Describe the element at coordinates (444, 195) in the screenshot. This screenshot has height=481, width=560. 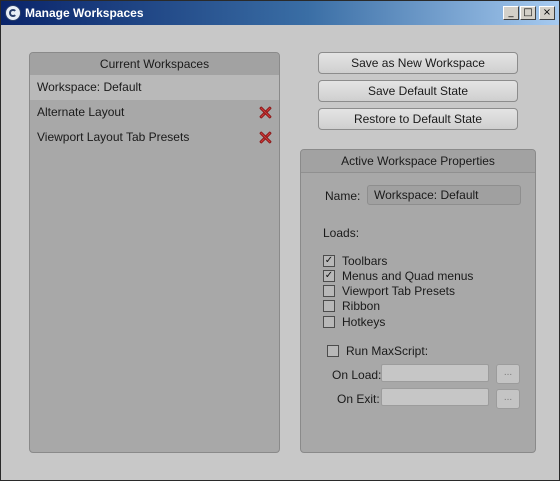
I see `workspace-name-field: Workspace: Default` at that location.